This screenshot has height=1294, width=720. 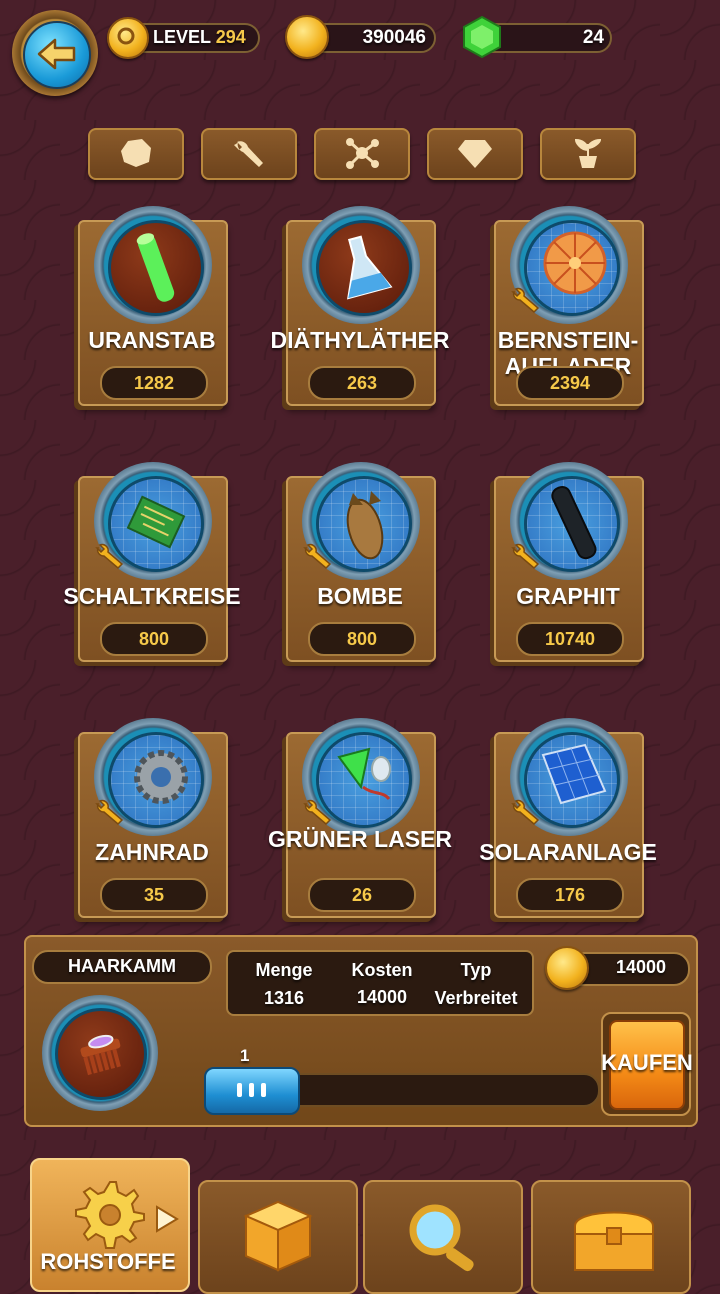 What do you see at coordinates (154, 383) in the screenshot?
I see `item-count: 1282` at bounding box center [154, 383].